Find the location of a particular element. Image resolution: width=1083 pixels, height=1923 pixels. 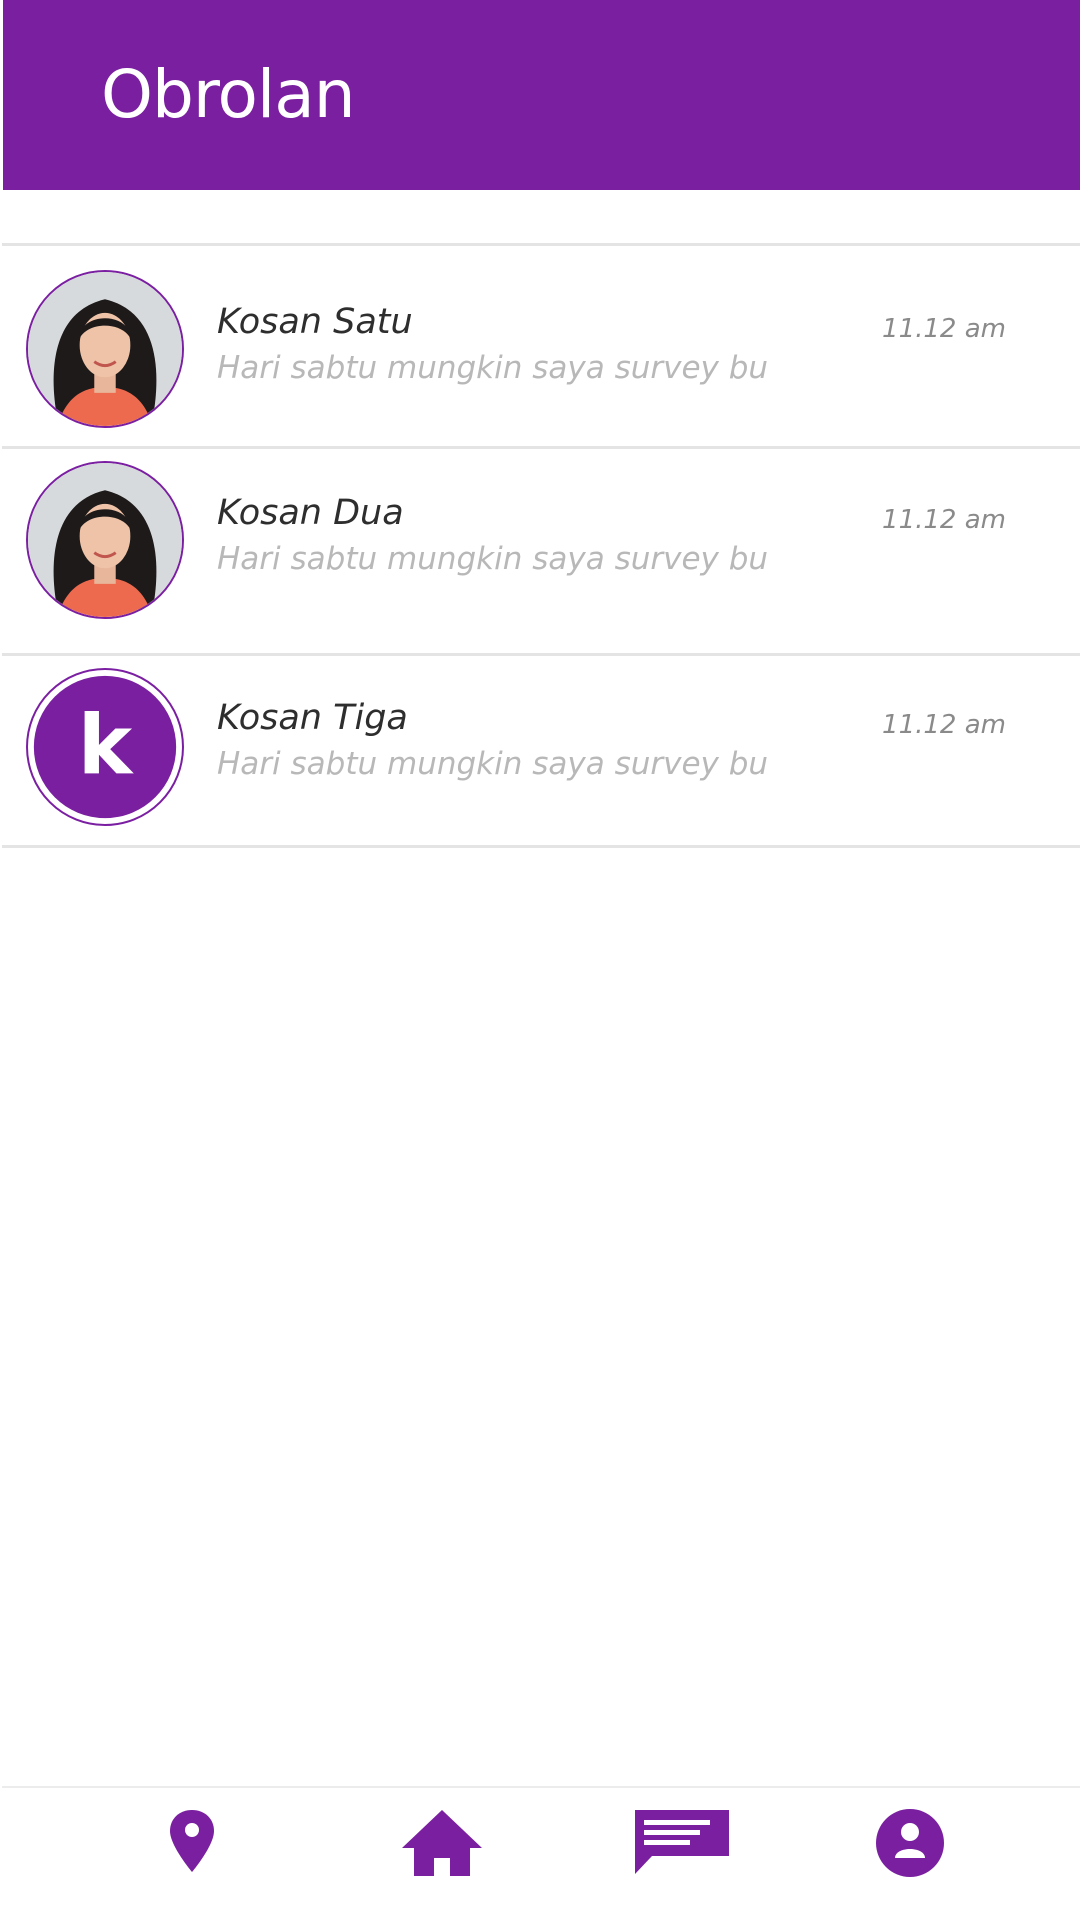

nav-chat-button is located at coordinates (682, 1853).